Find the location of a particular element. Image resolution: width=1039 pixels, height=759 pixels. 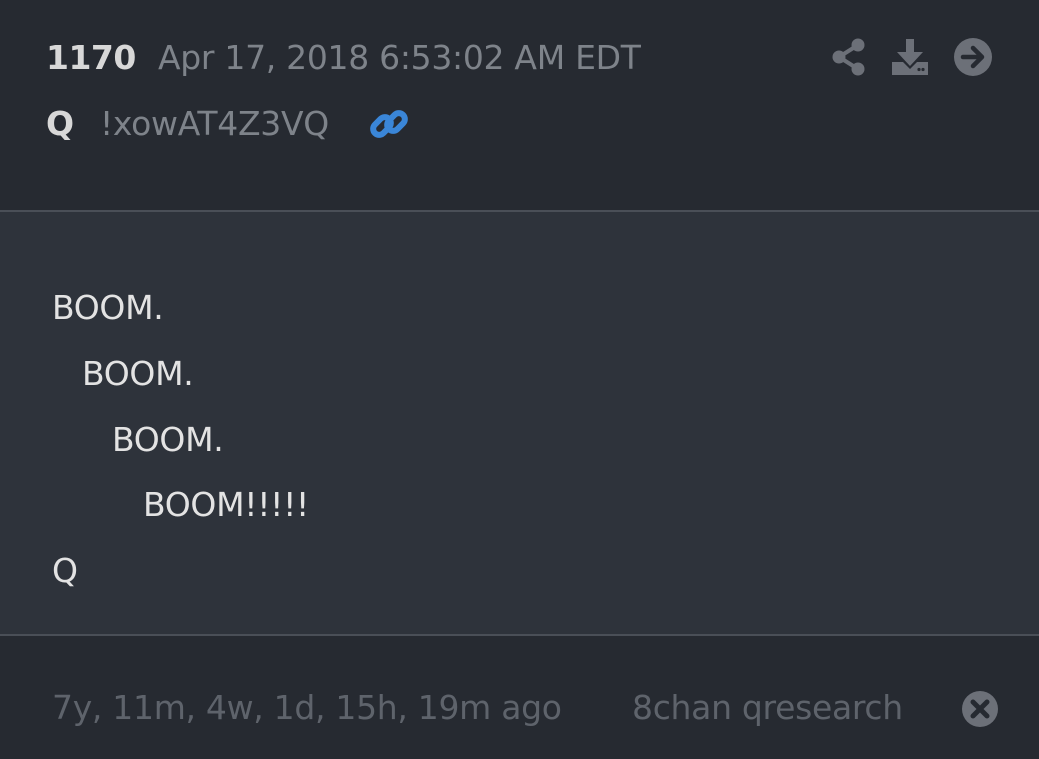

download-icon is located at coordinates (910, 57).